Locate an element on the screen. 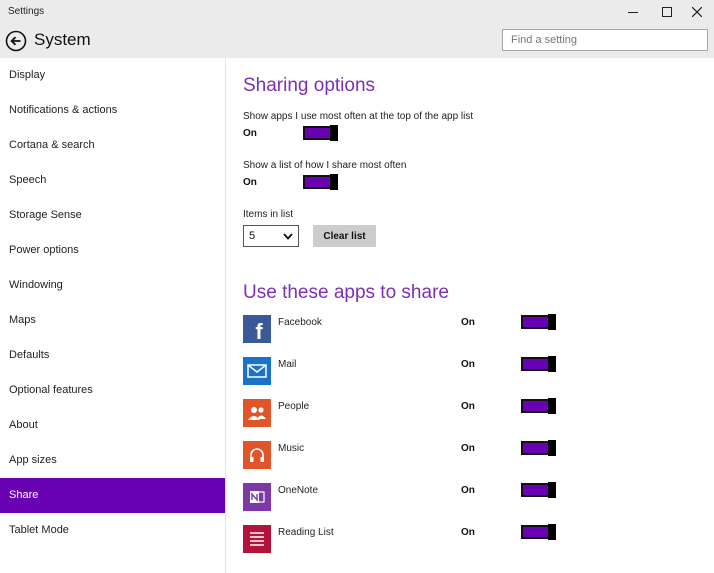 This screenshot has width=714, height=573. sidebar-item-optional-features: Optional features is located at coordinates (112, 390).